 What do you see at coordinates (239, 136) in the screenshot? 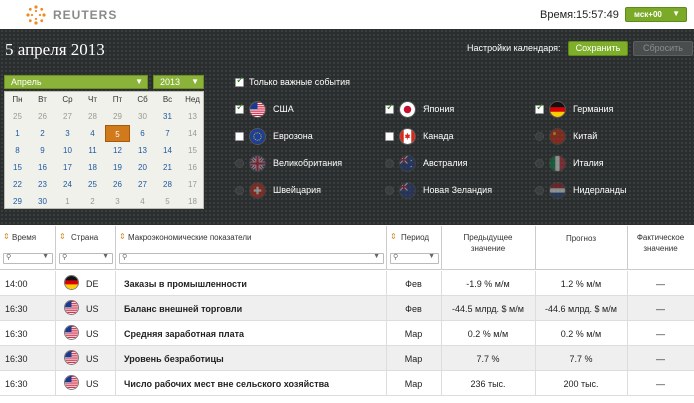
I see `country-checkbox-eu` at bounding box center [239, 136].